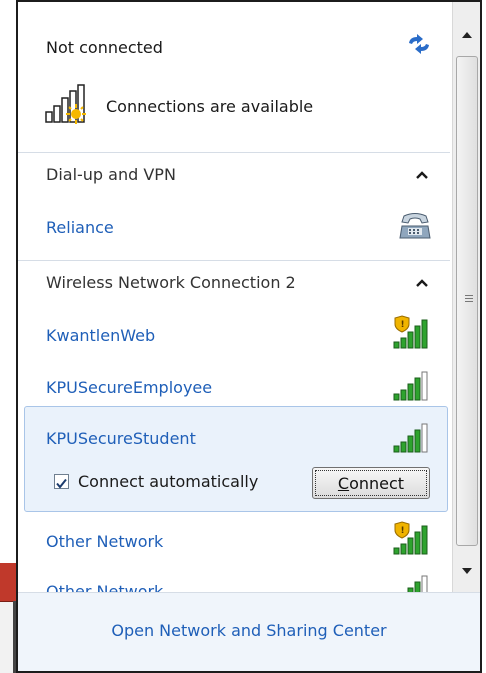 This screenshot has width=486, height=673. Describe the element at coordinates (129, 387) in the screenshot. I see `network-item-kpusecureemployee: KPUSecureEmployee` at that location.